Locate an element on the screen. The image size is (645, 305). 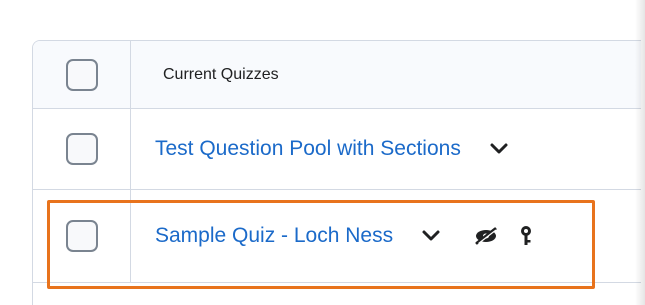
quiz-title-link: Sample Quiz - Loch Ness is located at coordinates (274, 236).